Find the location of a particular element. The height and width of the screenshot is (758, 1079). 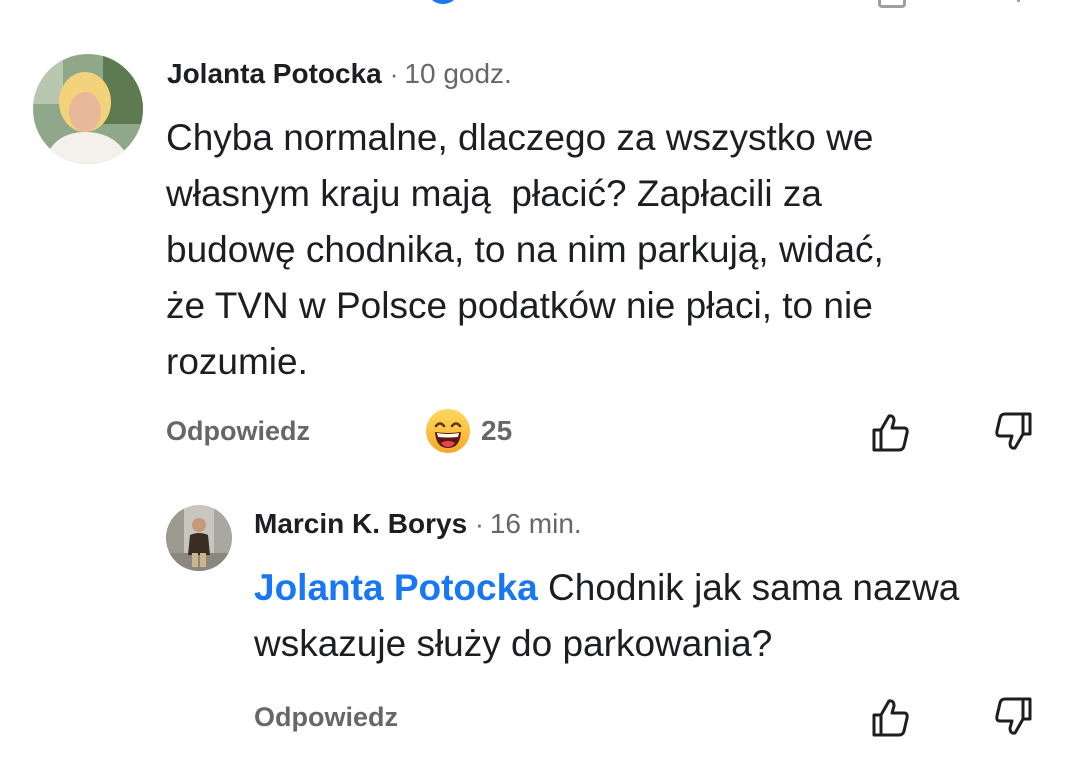

timestamp: 16 min. is located at coordinates (536, 523).